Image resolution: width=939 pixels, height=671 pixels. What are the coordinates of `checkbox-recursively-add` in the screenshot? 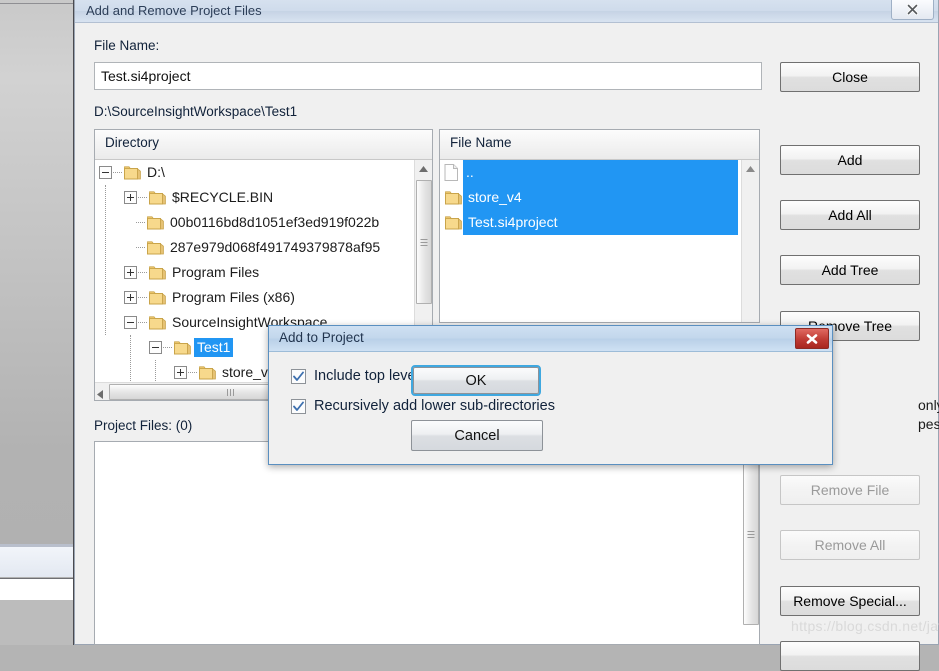 It's located at (298, 406).